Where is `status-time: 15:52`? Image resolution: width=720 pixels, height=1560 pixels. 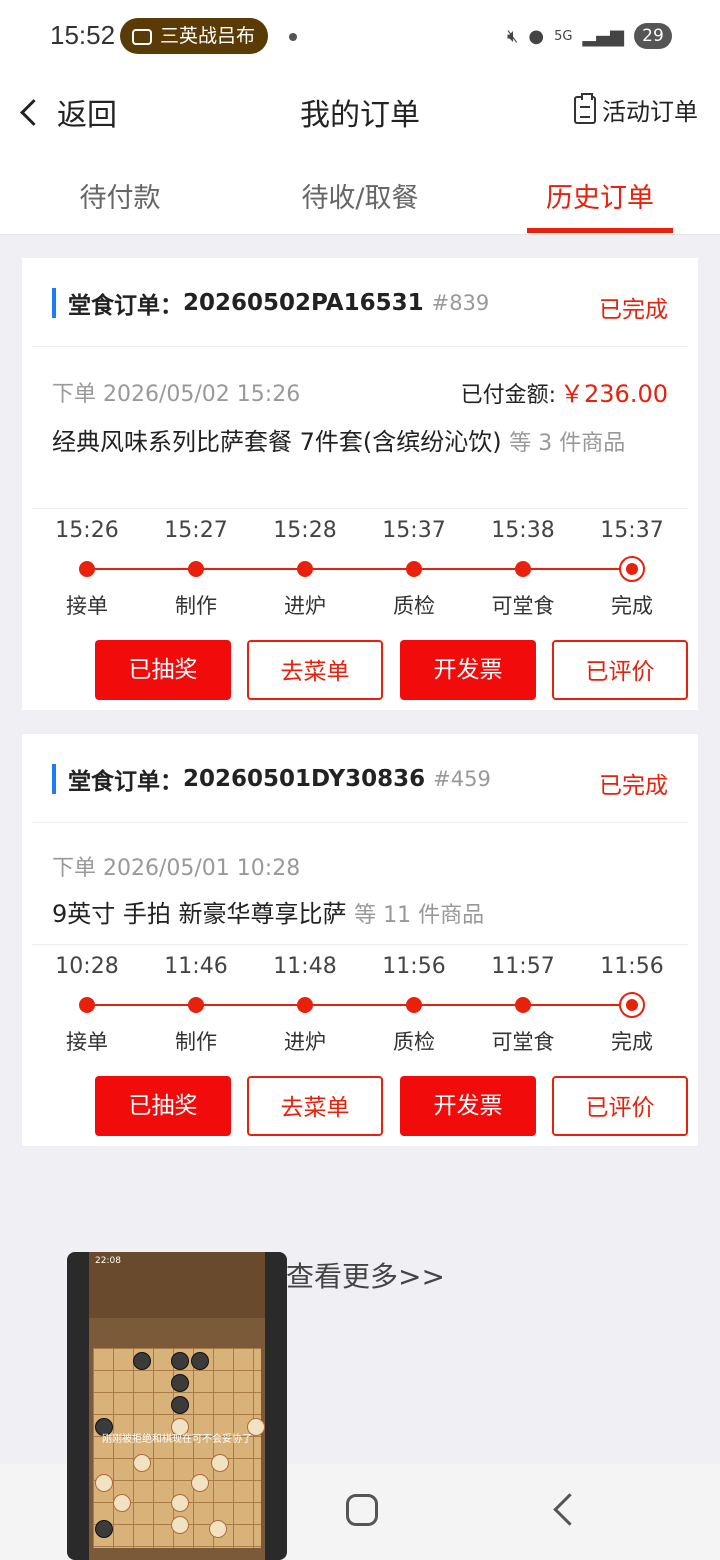 status-time: 15:52 is located at coordinates (83, 35).